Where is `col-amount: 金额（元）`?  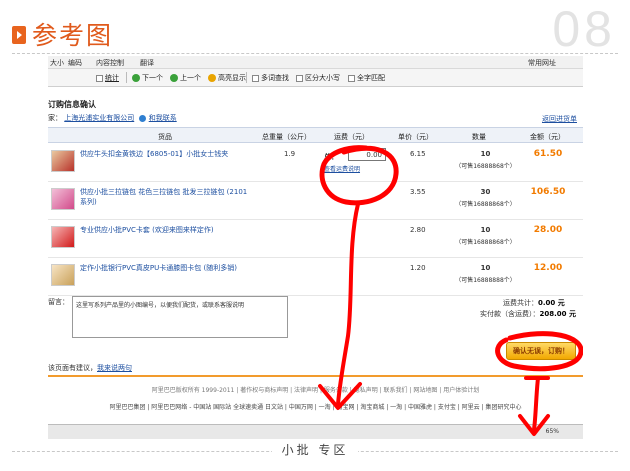
col-amount: 金额（元） is located at coordinates (547, 137).